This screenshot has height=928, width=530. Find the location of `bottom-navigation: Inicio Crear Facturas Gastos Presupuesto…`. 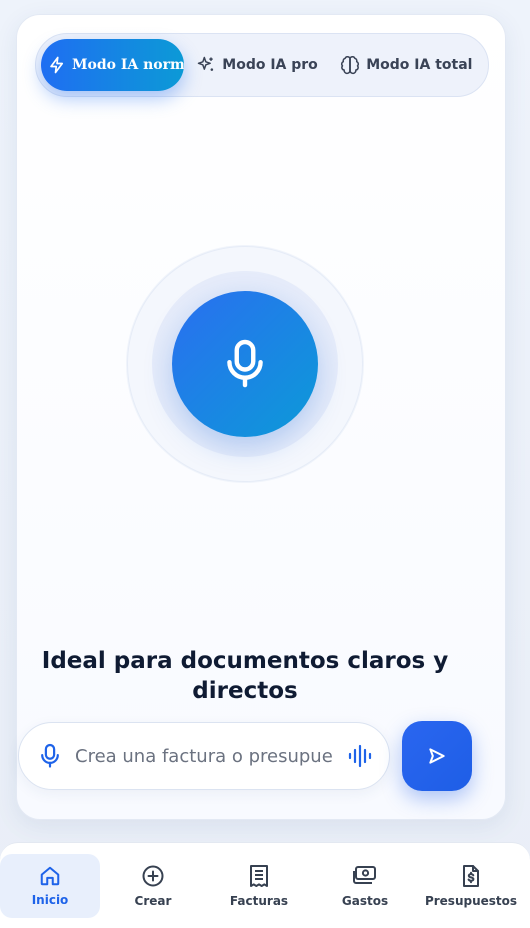

bottom-navigation: Inicio Crear Facturas Gastos Presupuesto… is located at coordinates (265, 885).